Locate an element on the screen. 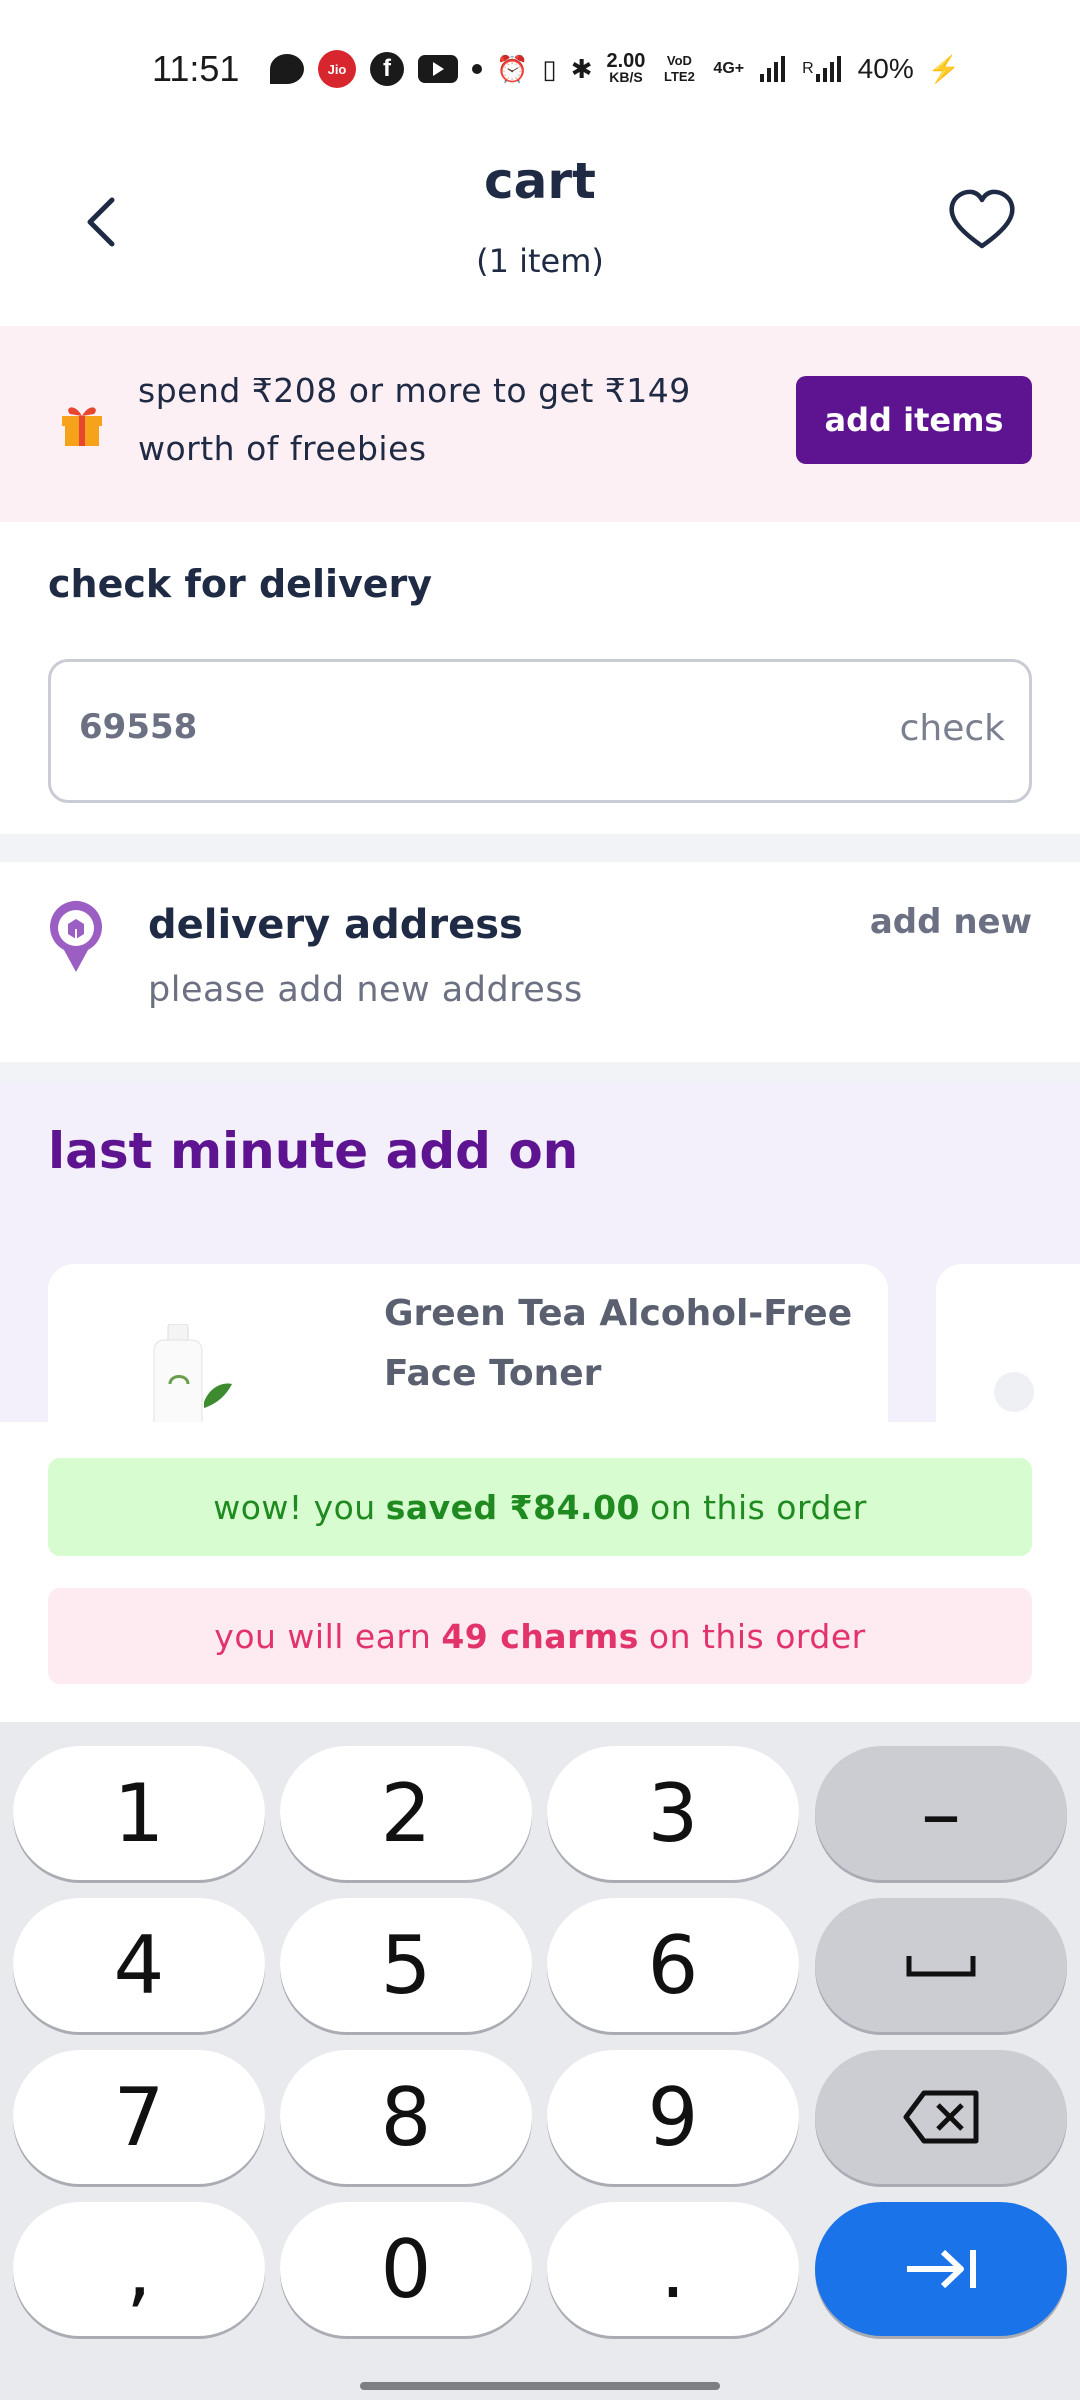 This screenshot has height=2400, width=1080. delivery-check-title: check for delivery is located at coordinates (240, 584).